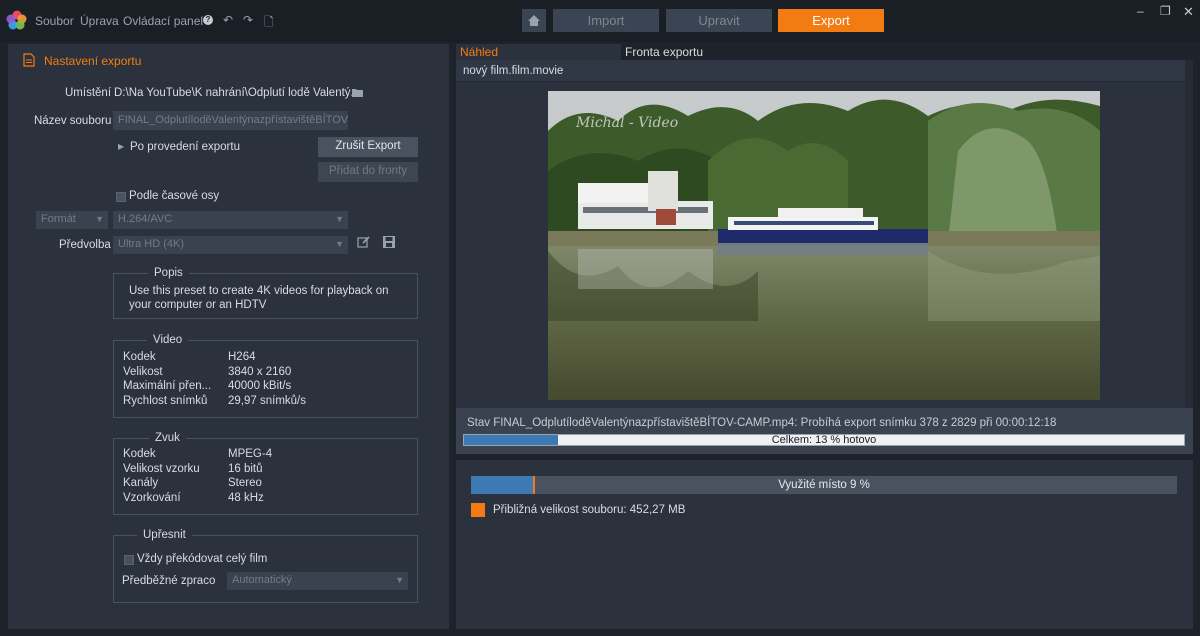 The image size is (1200, 636). I want to click on disk-usage-bar: Využité místo 9 %, so click(824, 485).